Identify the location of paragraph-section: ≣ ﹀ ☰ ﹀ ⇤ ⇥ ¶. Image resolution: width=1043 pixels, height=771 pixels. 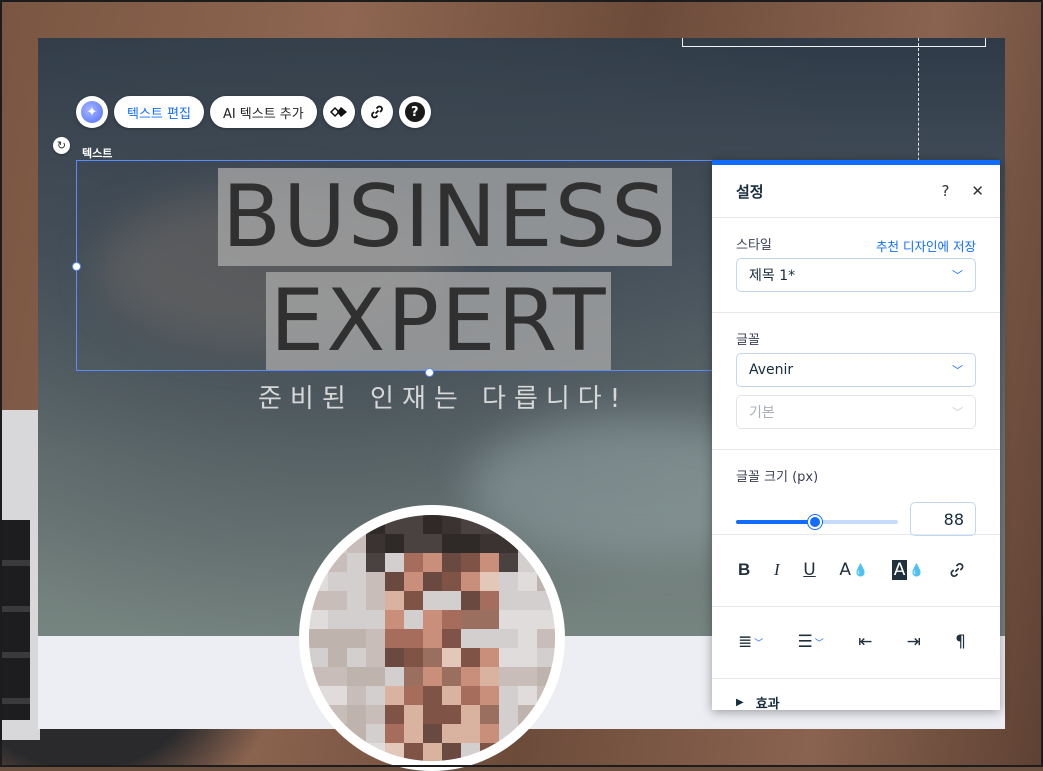
(856, 643).